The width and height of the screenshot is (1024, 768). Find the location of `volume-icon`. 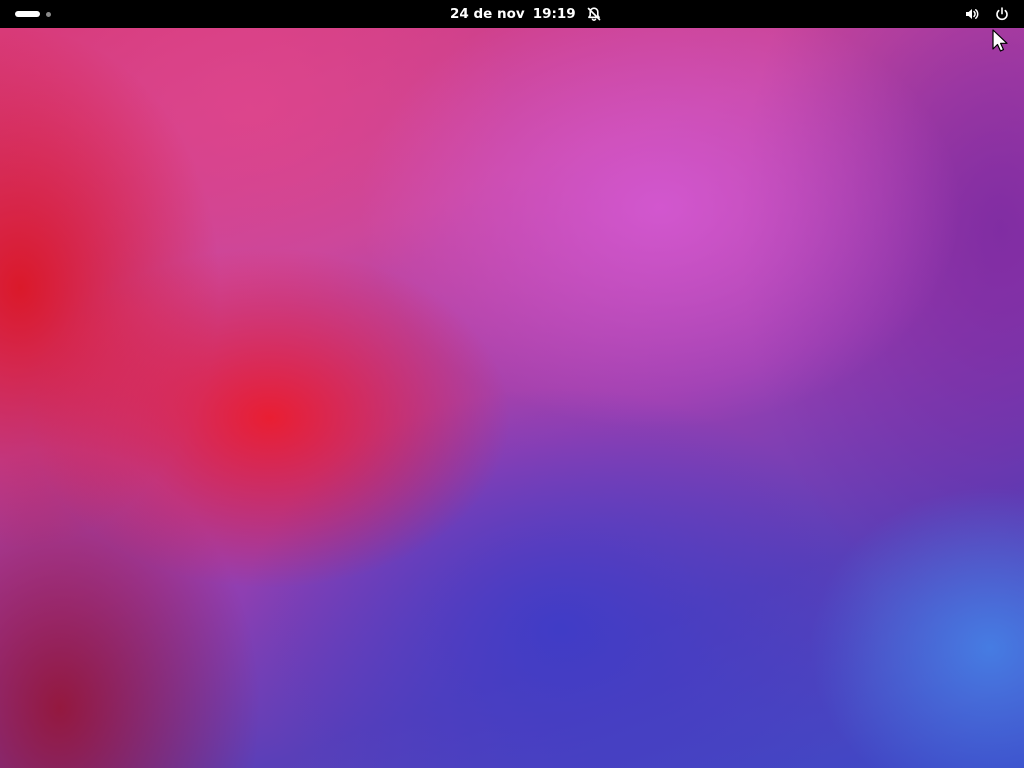

volume-icon is located at coordinates (972, 14).